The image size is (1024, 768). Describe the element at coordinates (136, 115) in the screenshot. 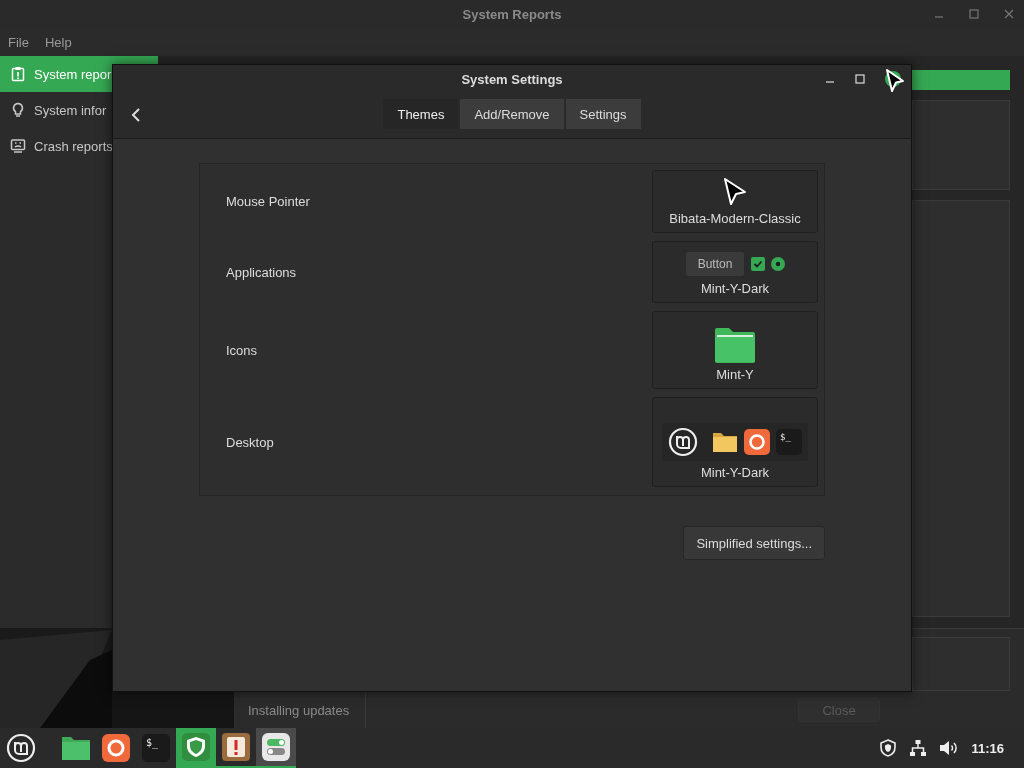

I see `back-icon` at that location.